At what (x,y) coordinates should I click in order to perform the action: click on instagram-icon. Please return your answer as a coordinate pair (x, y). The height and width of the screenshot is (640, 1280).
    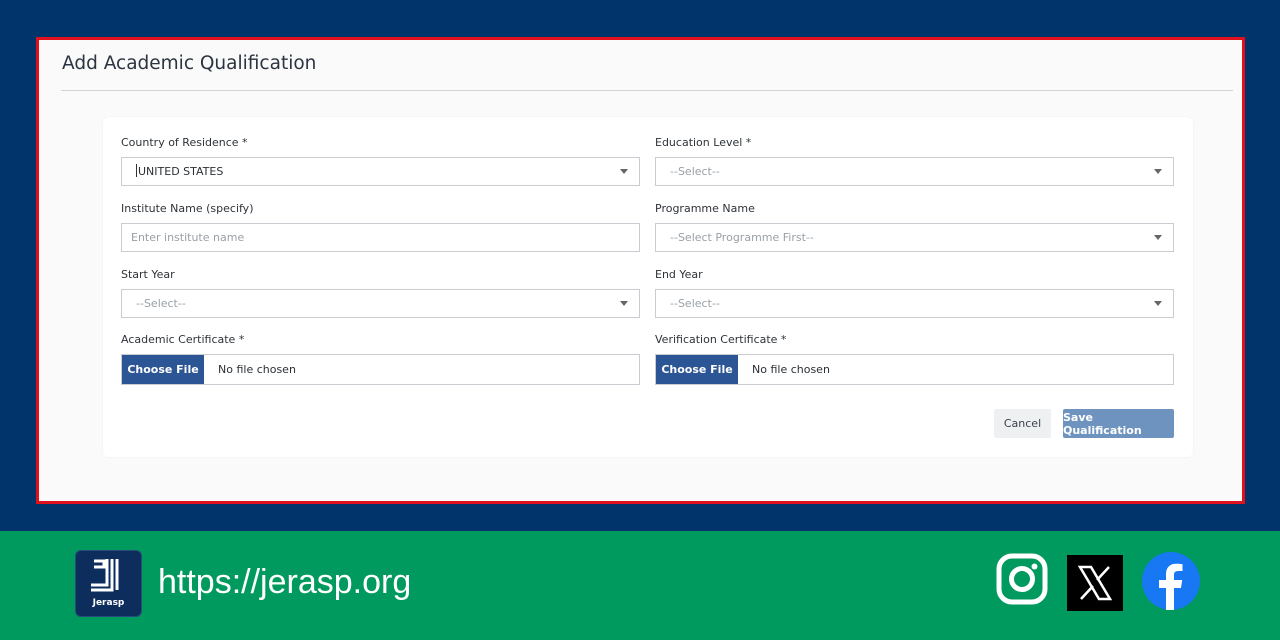
    Looking at the image, I should click on (1022, 579).